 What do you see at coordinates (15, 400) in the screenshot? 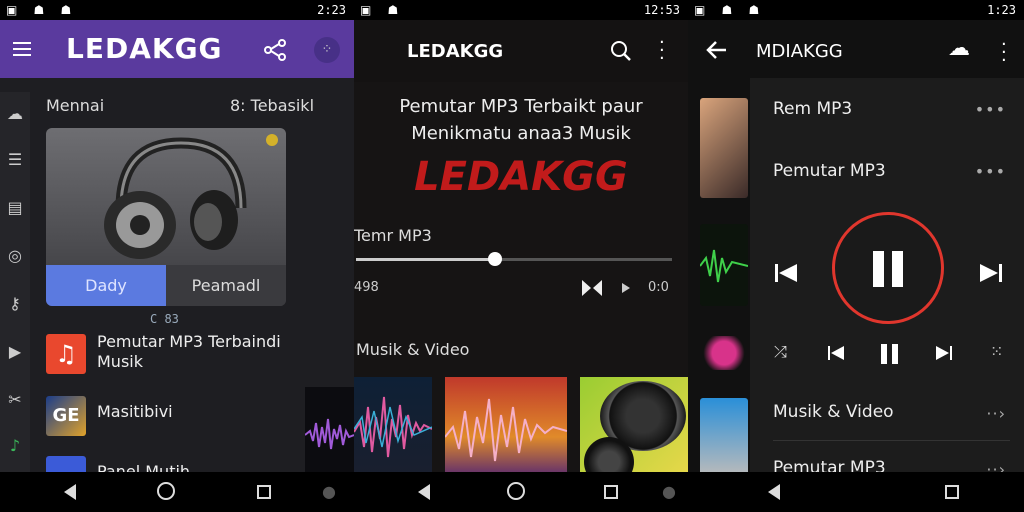
I see `scissors-icon: ✂` at bounding box center [15, 400].